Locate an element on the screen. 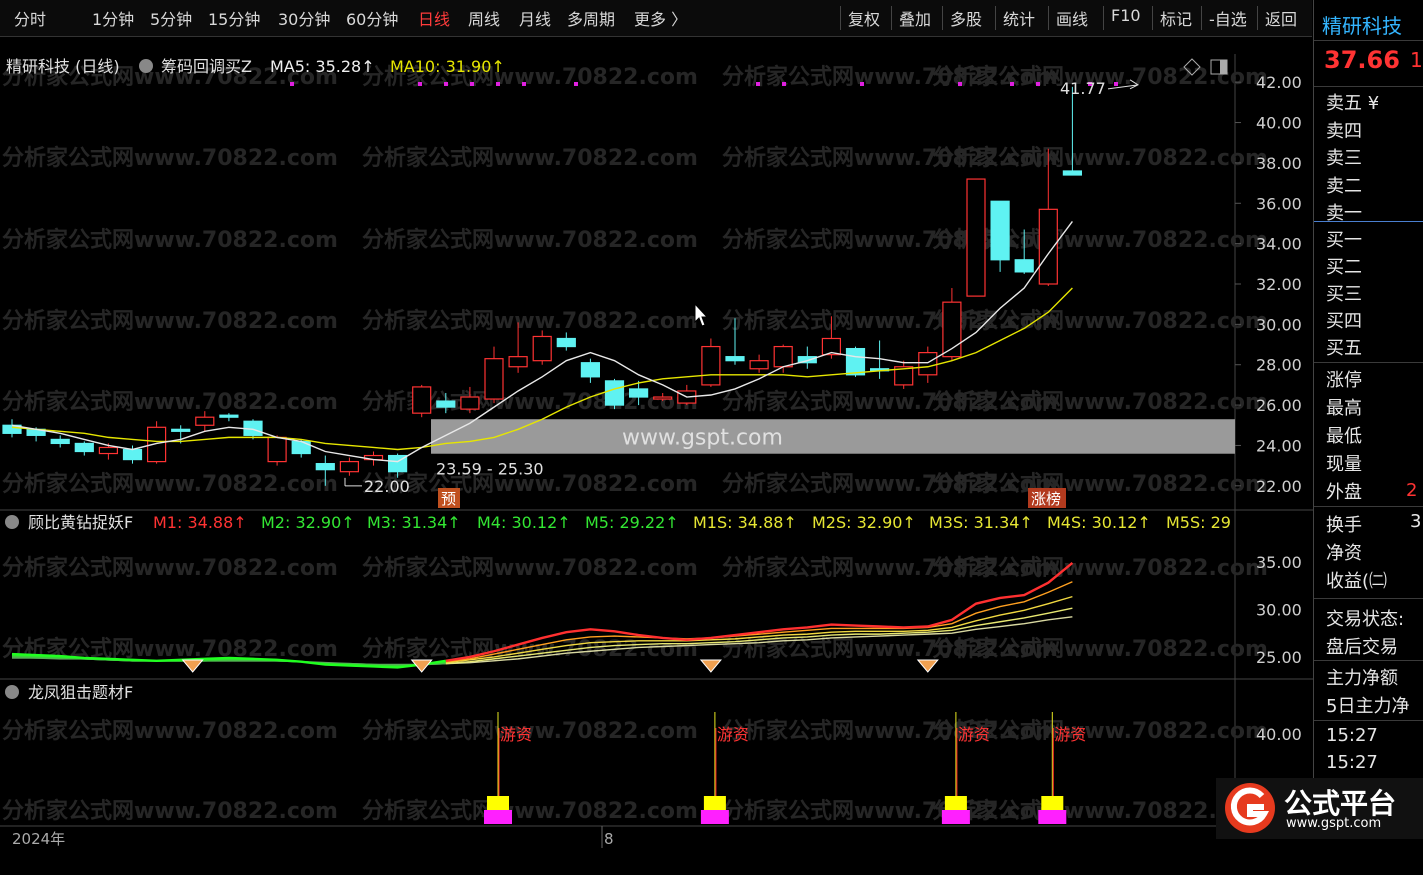 The height and width of the screenshot is (875, 1423). buy-level-4: 买四 is located at coordinates (1344, 321).